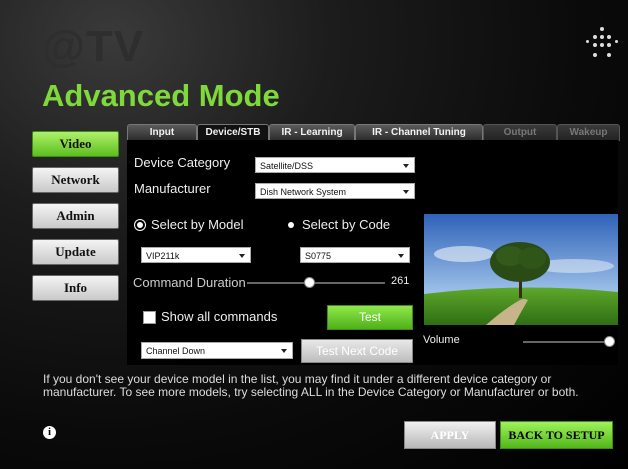 This screenshot has width=628, height=469. Describe the element at coordinates (520, 132) in the screenshot. I see `tab-output: Output` at that location.